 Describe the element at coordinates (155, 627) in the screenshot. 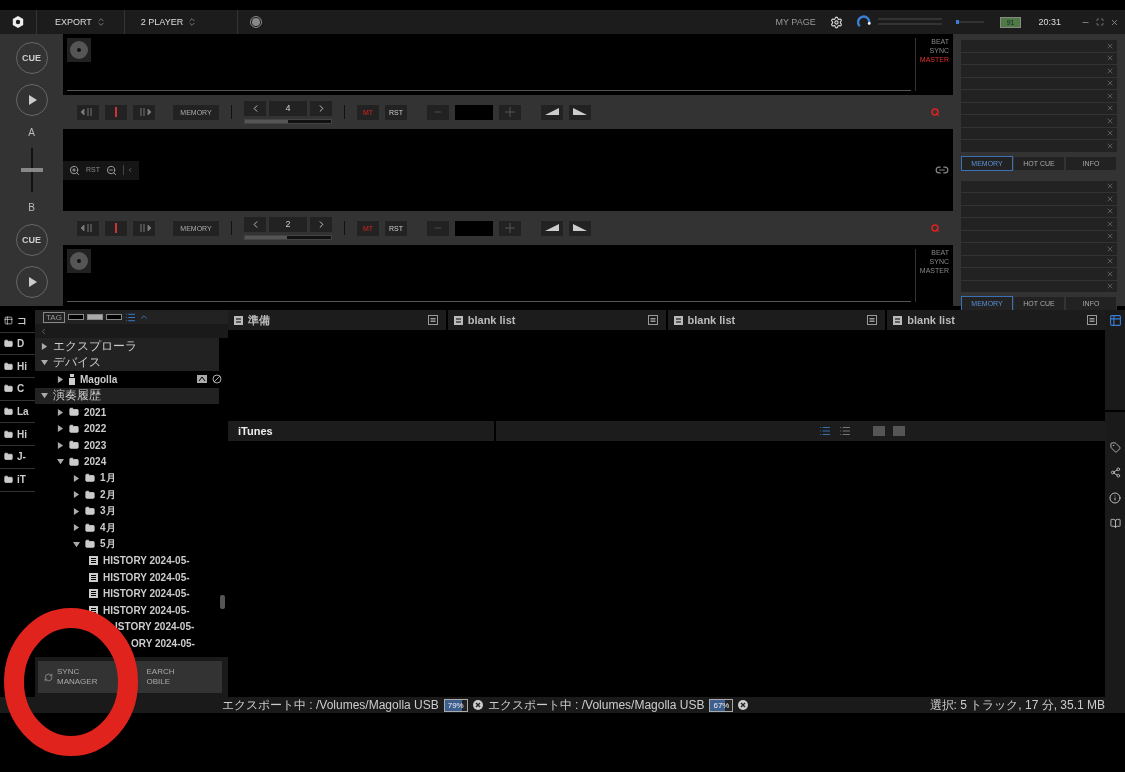

I see `tree-item: ISTORY 2024-05-` at that location.